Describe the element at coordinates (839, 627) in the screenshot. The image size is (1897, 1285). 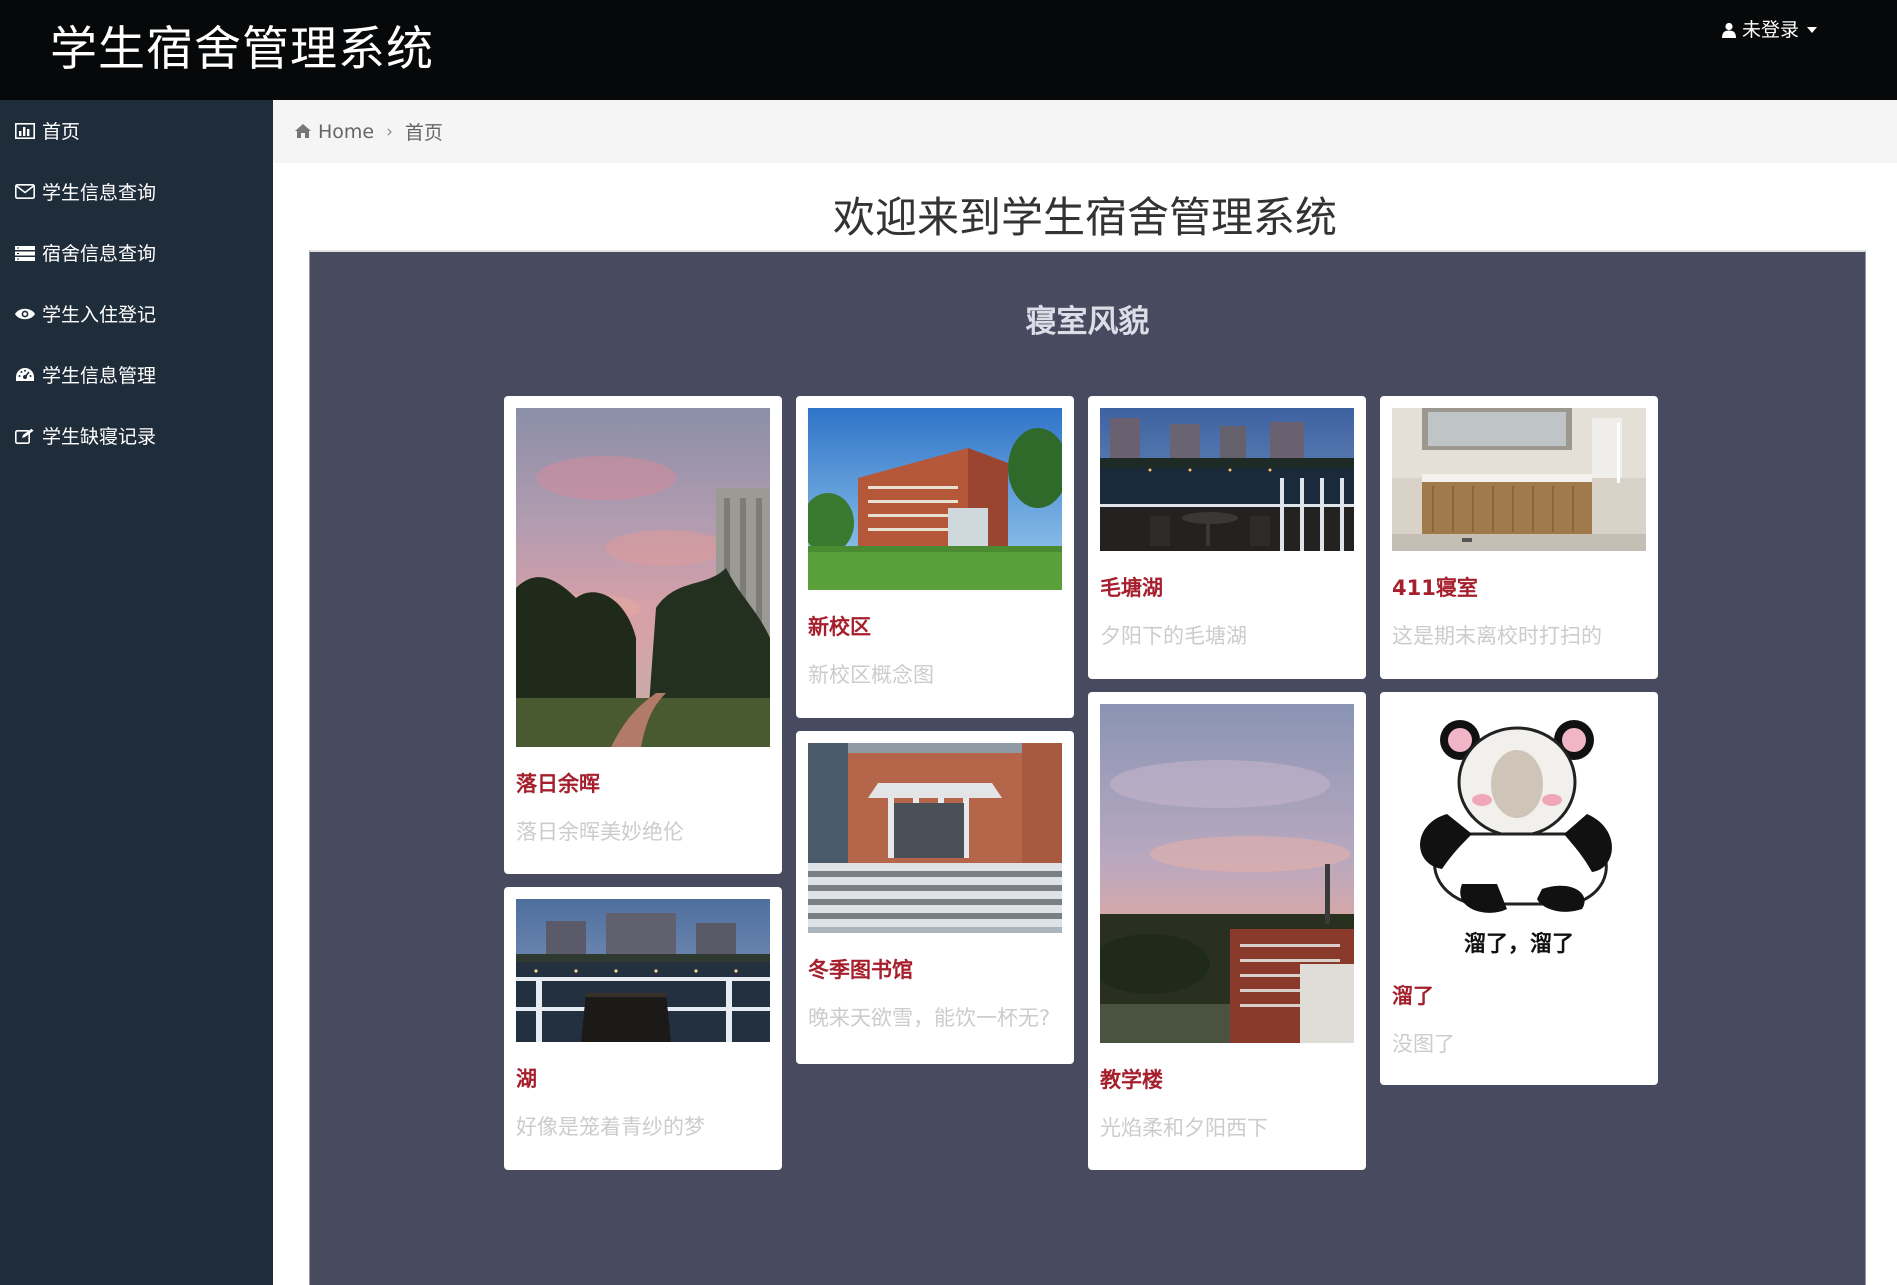
I see `card-title: 新校区` at that location.